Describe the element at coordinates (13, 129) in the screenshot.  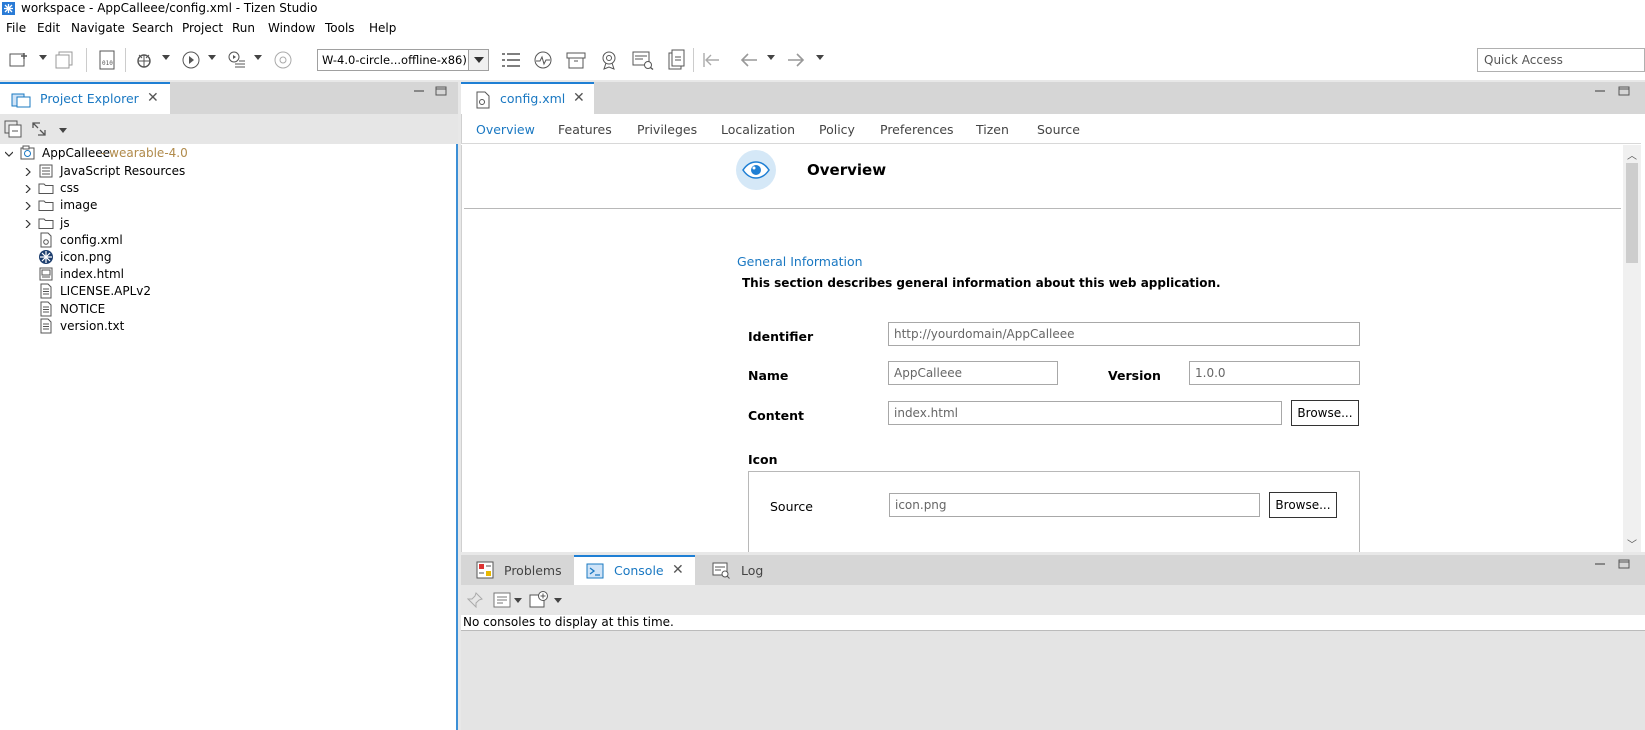
I see `collapse-all-icon` at that location.